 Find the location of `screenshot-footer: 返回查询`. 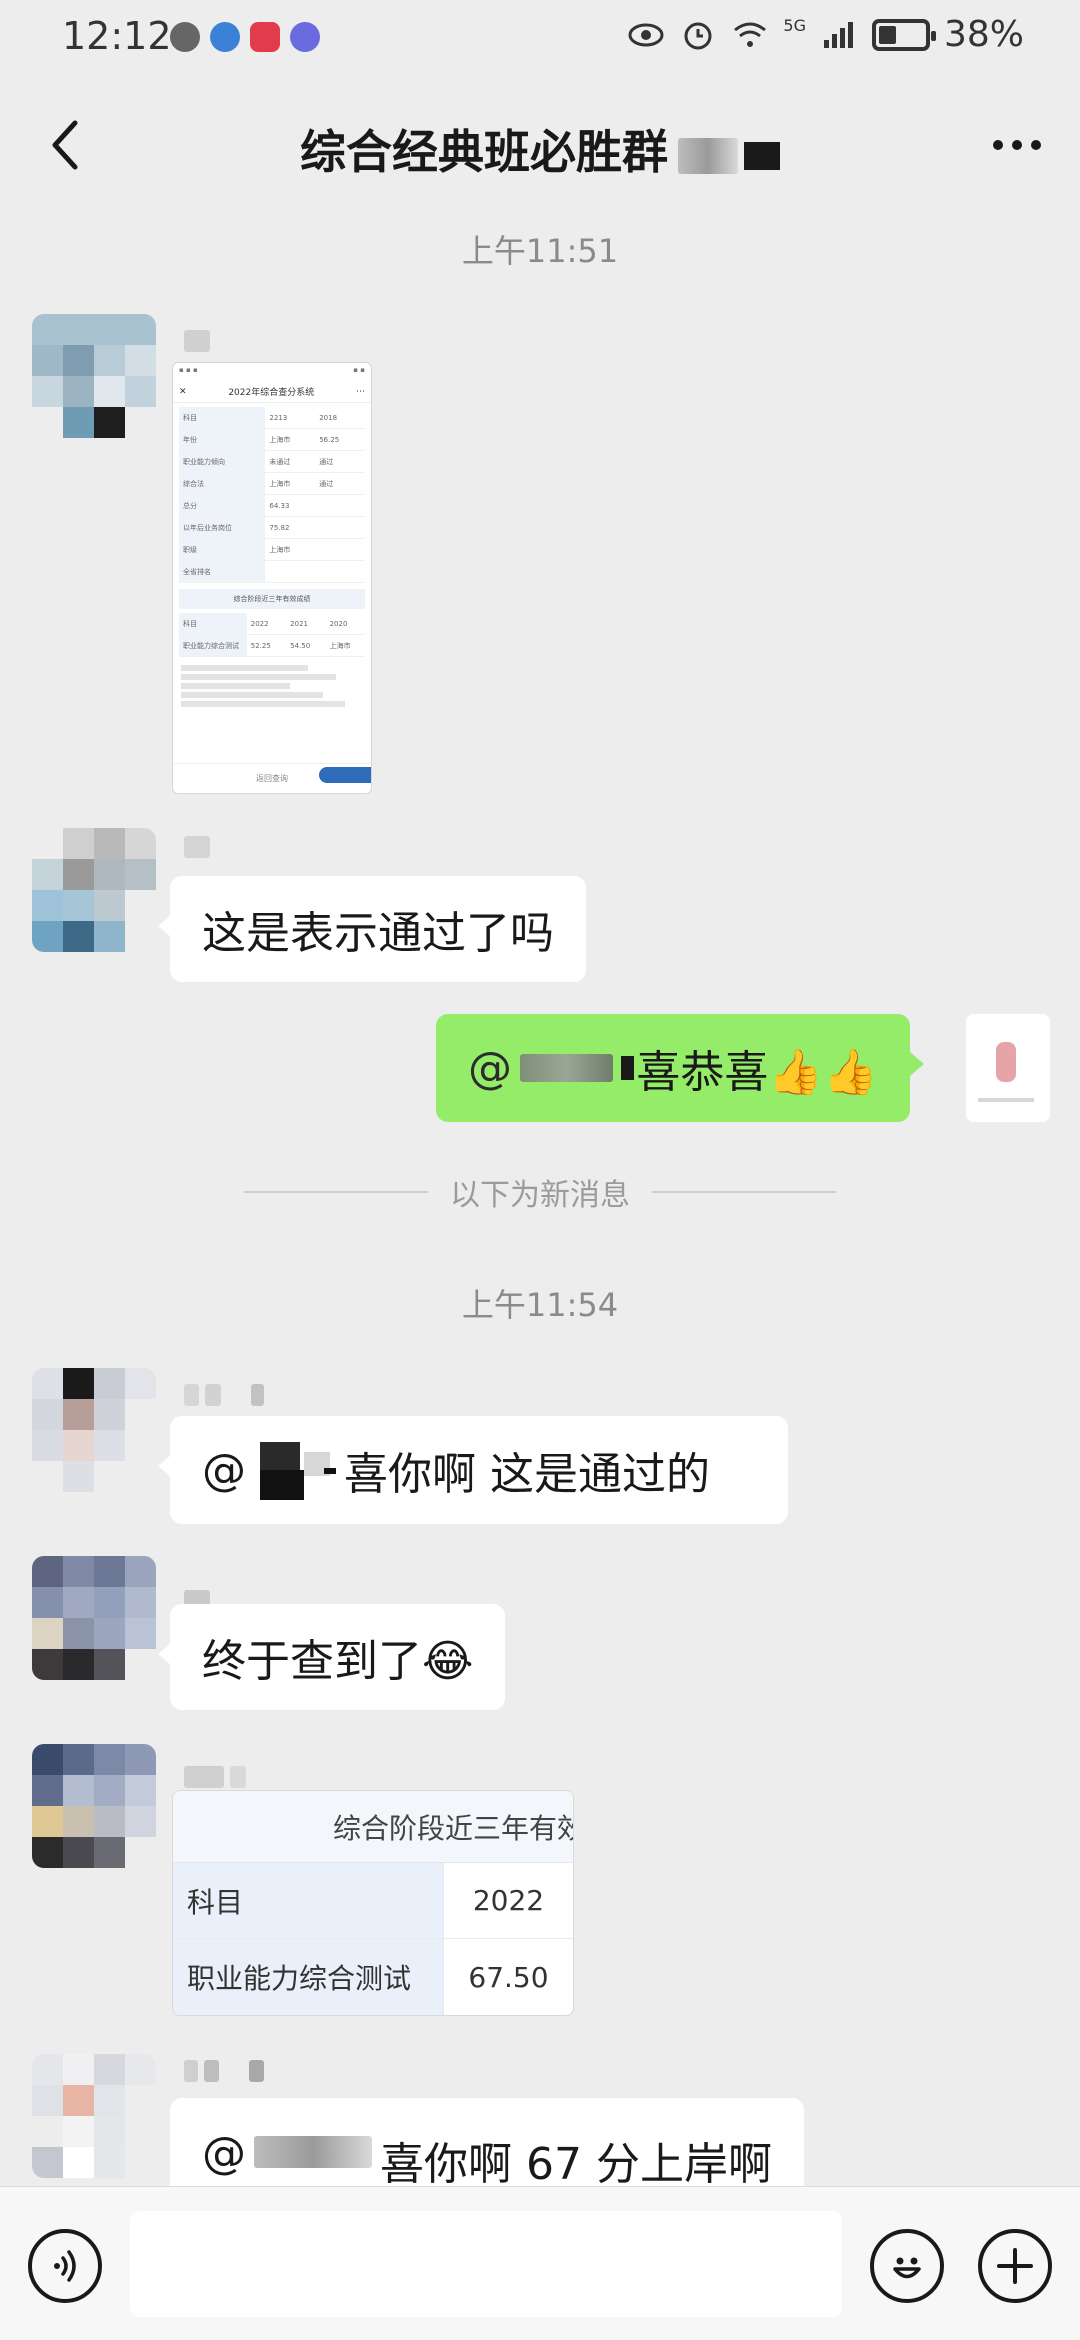

screenshot-footer: 返回查询 is located at coordinates (272, 778).